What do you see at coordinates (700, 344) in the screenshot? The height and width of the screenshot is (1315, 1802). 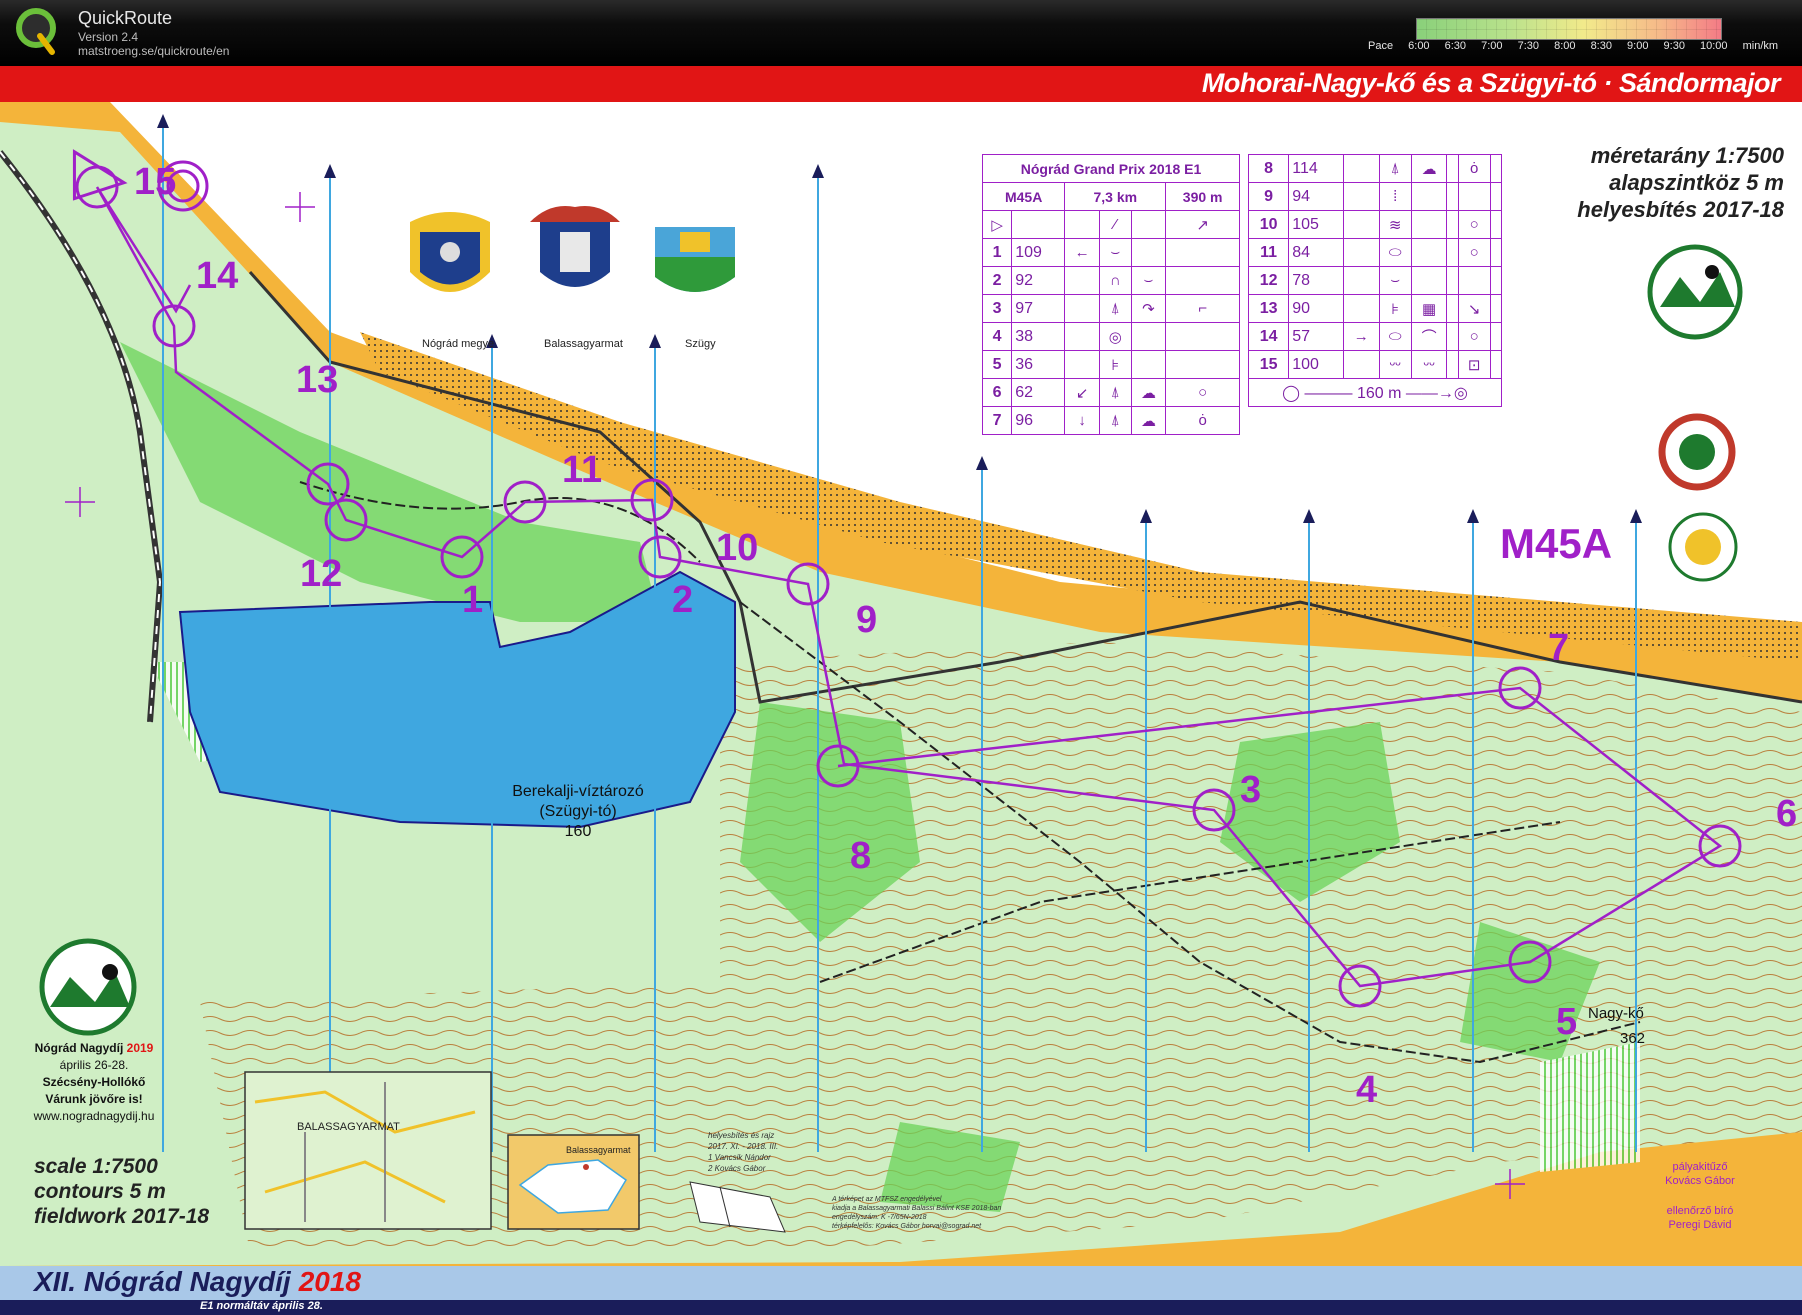 I see `coat-label-szugy: Szügy` at bounding box center [700, 344].